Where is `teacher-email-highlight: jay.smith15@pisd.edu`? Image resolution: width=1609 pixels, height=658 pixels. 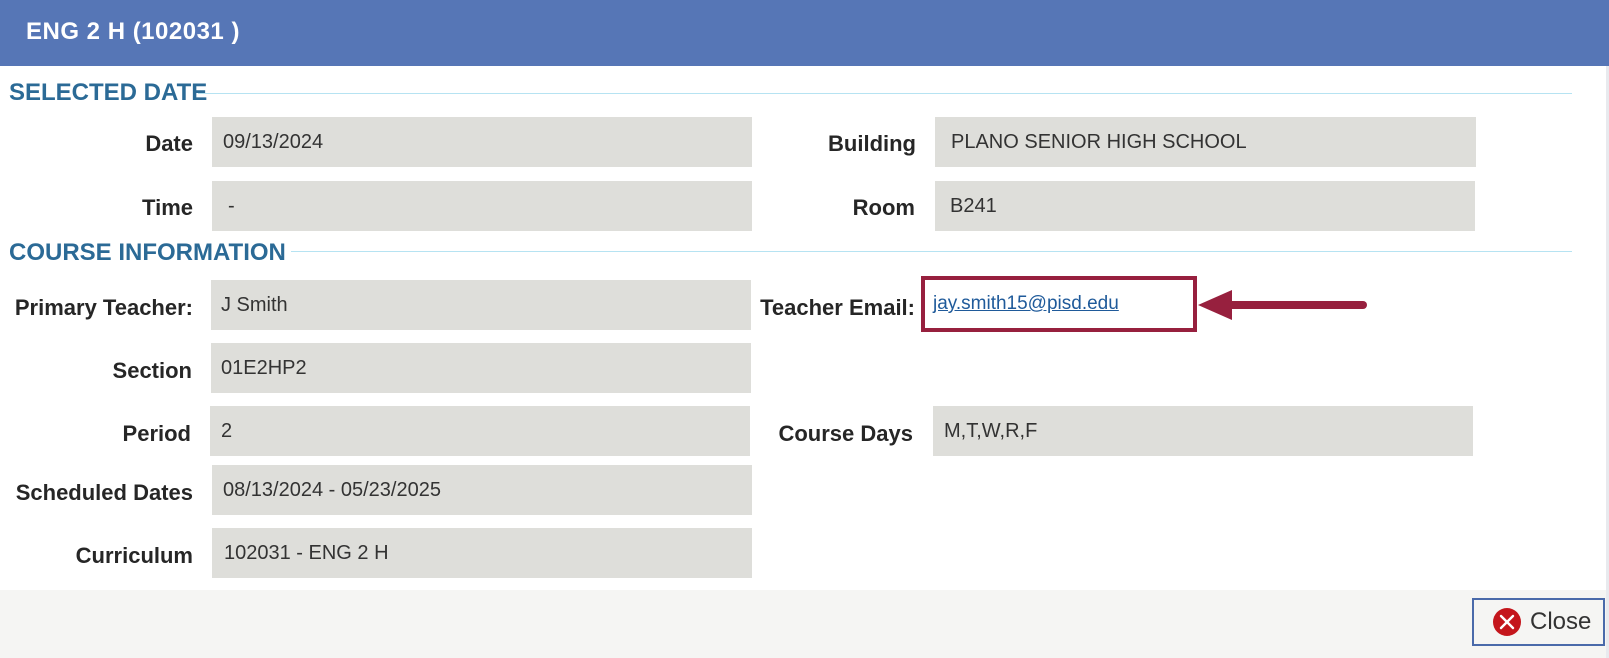
teacher-email-highlight: jay.smith15@pisd.edu is located at coordinates (1059, 304).